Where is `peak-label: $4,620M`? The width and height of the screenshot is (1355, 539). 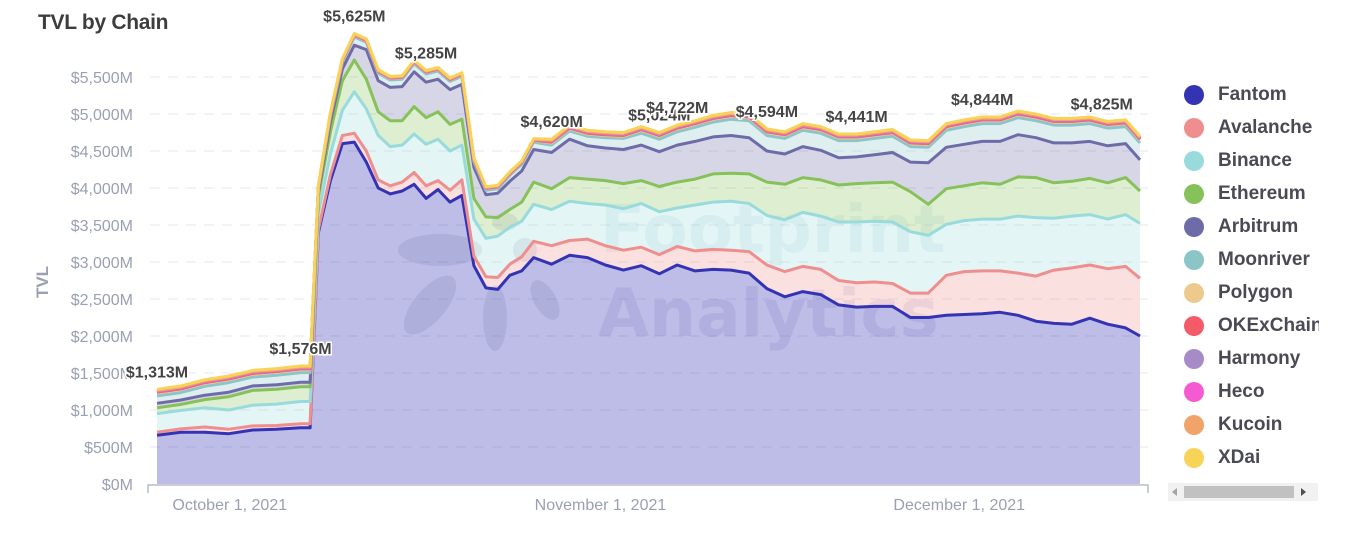
peak-label: $4,620M is located at coordinates (552, 122).